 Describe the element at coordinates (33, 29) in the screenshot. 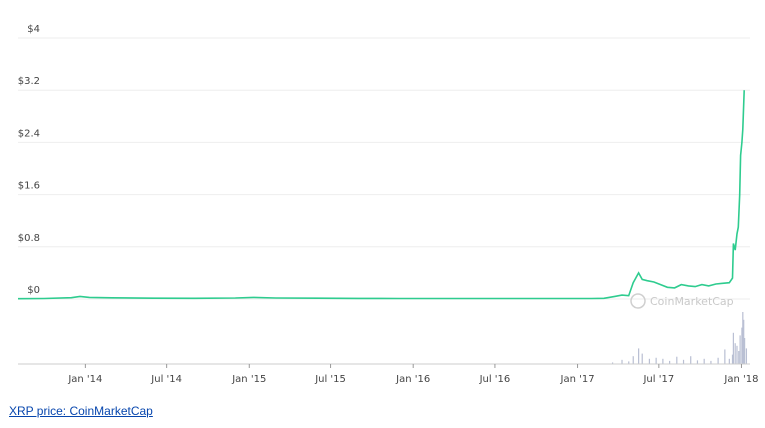

I see `y-tick-label: $4` at that location.